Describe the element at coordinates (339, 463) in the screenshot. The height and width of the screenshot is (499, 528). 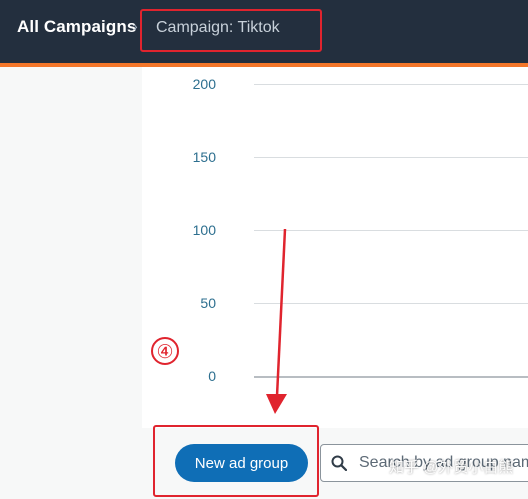
I see `search-icon` at that location.